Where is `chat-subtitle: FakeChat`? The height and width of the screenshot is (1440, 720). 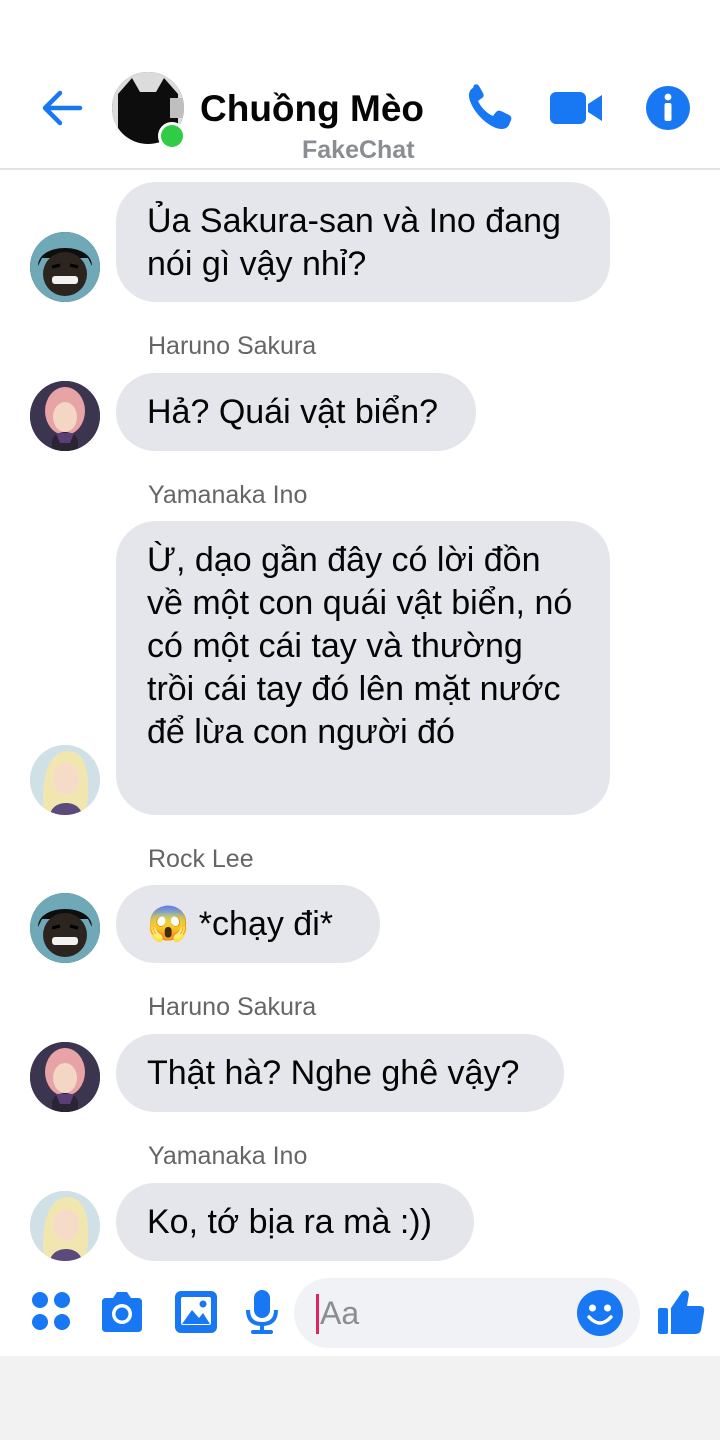
chat-subtitle: FakeChat is located at coordinates (358, 150).